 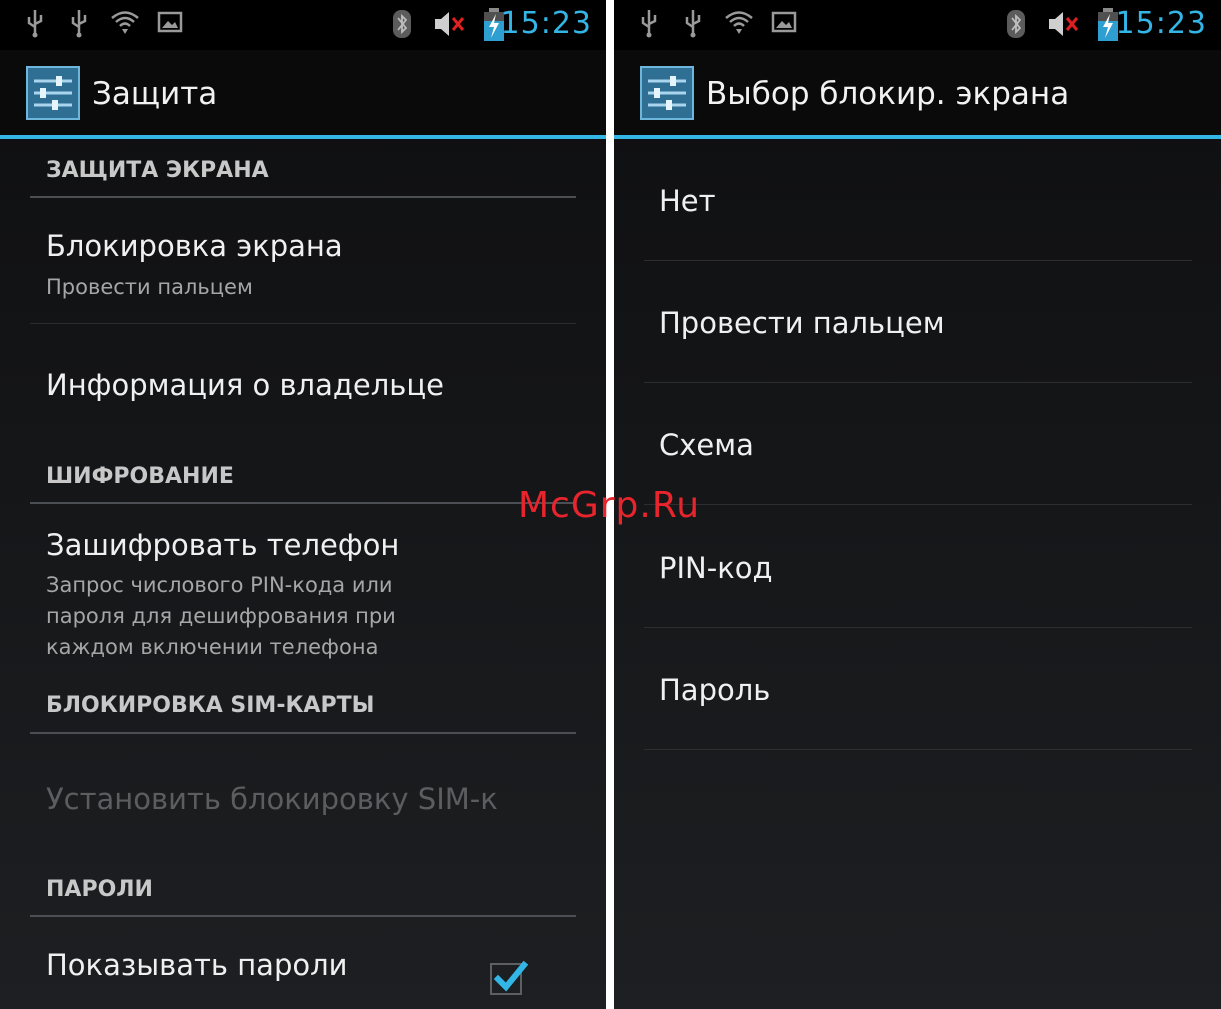 I want to click on section-header-encryption: ШИФРОВАНИЕ, so click(x=140, y=476).